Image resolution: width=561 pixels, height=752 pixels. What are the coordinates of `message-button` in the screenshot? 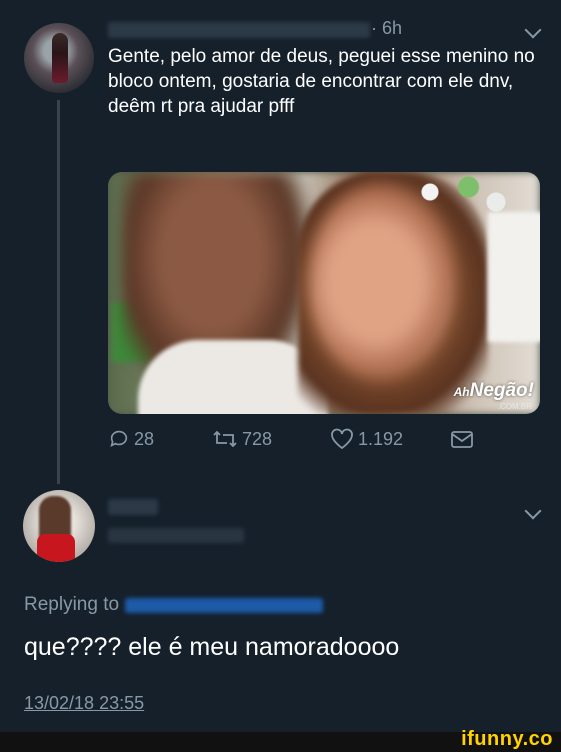 It's located at (462, 439).